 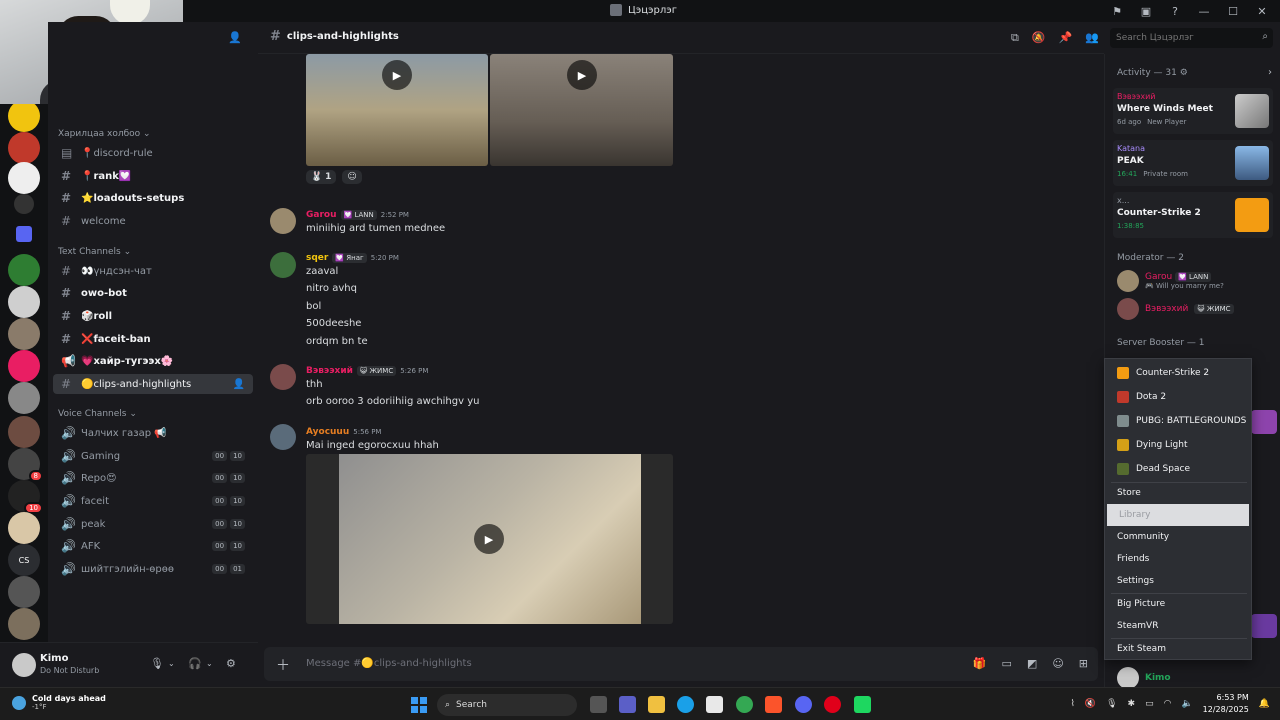 I want to click on volume-icon: 🔈, so click(x=1186, y=704).